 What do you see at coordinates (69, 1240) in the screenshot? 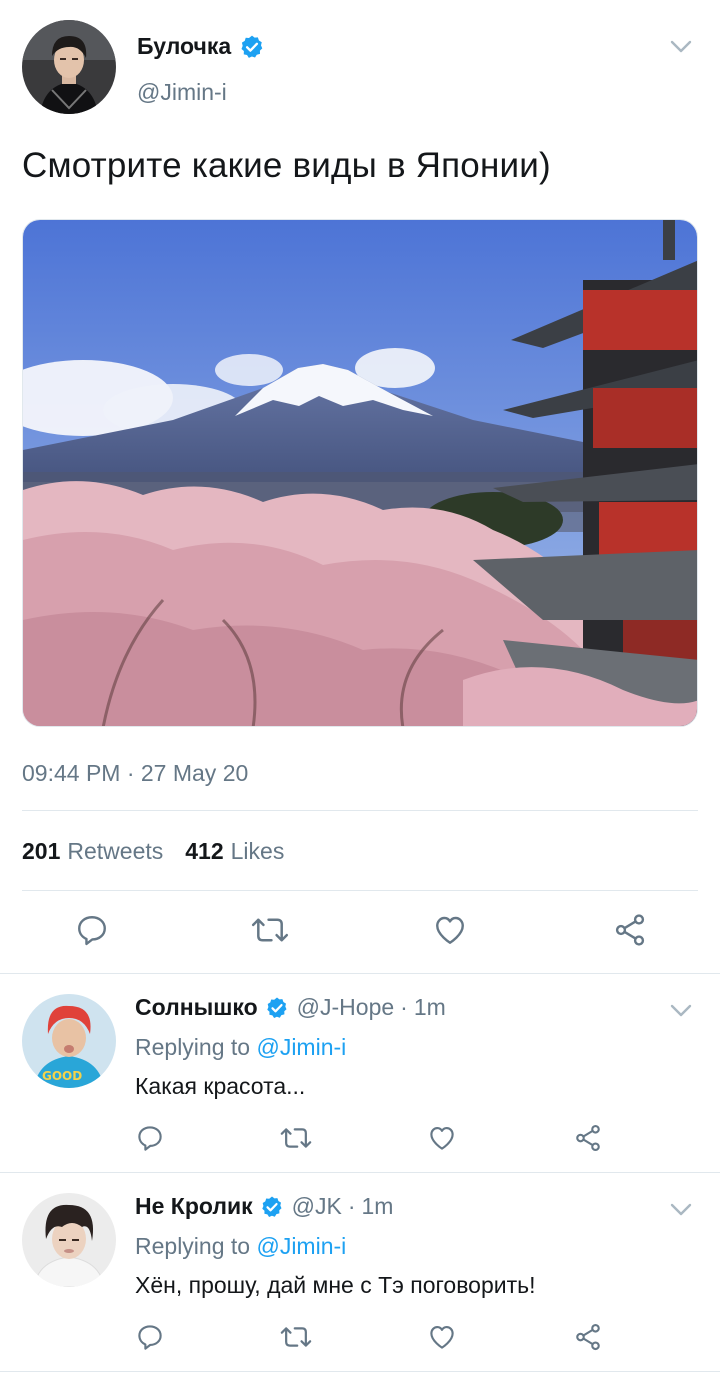
I see `reply-avatar` at bounding box center [69, 1240].